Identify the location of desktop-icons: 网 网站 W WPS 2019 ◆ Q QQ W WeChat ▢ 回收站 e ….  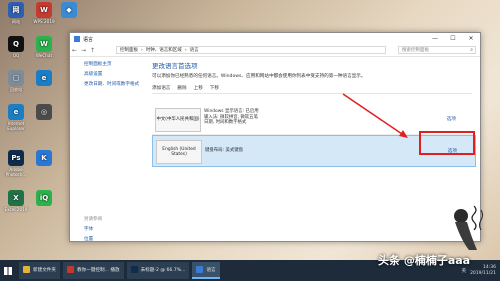
(38, 130).